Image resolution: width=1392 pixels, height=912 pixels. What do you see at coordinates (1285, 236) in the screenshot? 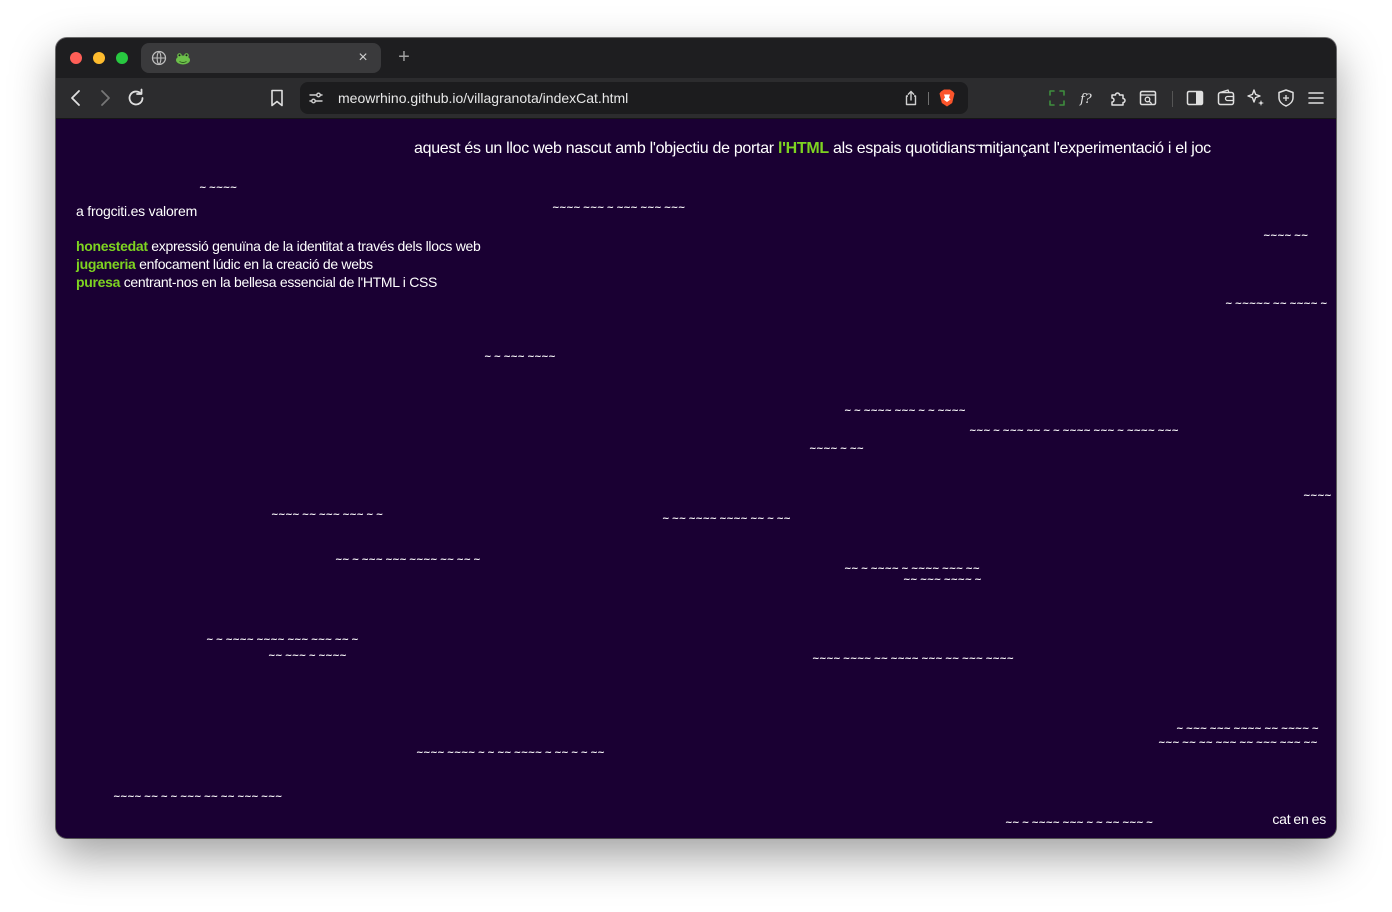
I see `wave-text: ~~~~ ~~` at bounding box center [1285, 236].